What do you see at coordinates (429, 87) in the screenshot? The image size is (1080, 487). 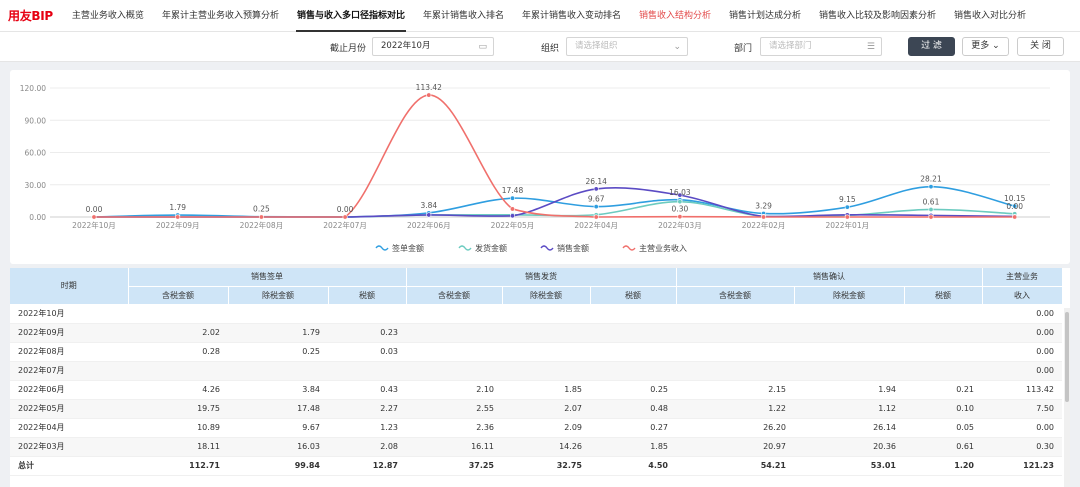 I see `data-label: 113.42` at bounding box center [429, 87].